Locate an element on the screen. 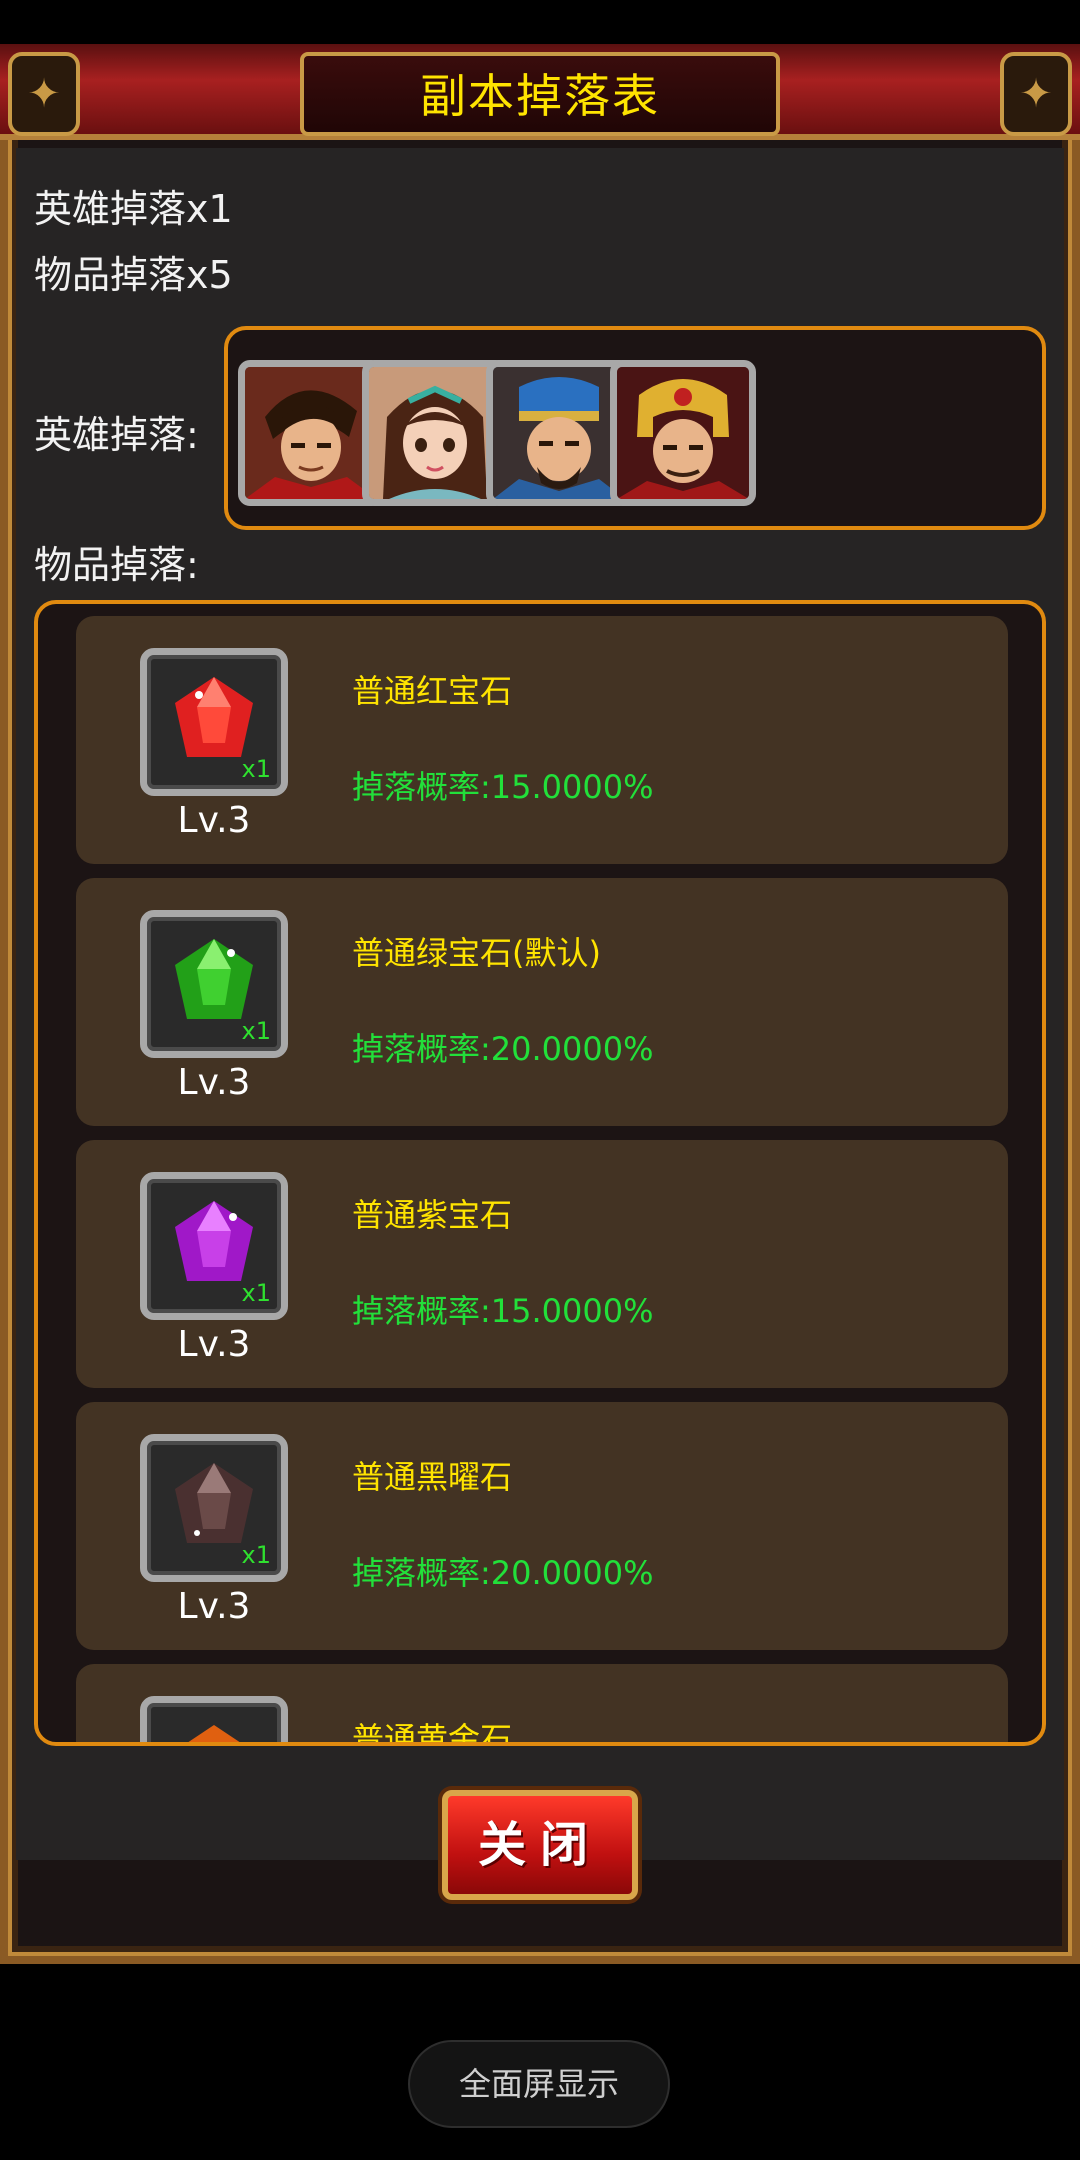  hero-drop-label: 英雄掉落: is located at coordinates (116, 435).